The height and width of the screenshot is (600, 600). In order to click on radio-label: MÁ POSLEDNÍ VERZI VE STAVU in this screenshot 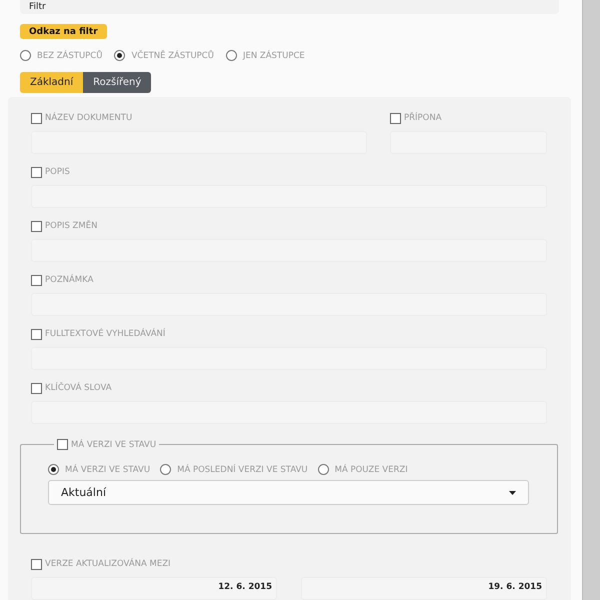, I will do `click(242, 469)`.